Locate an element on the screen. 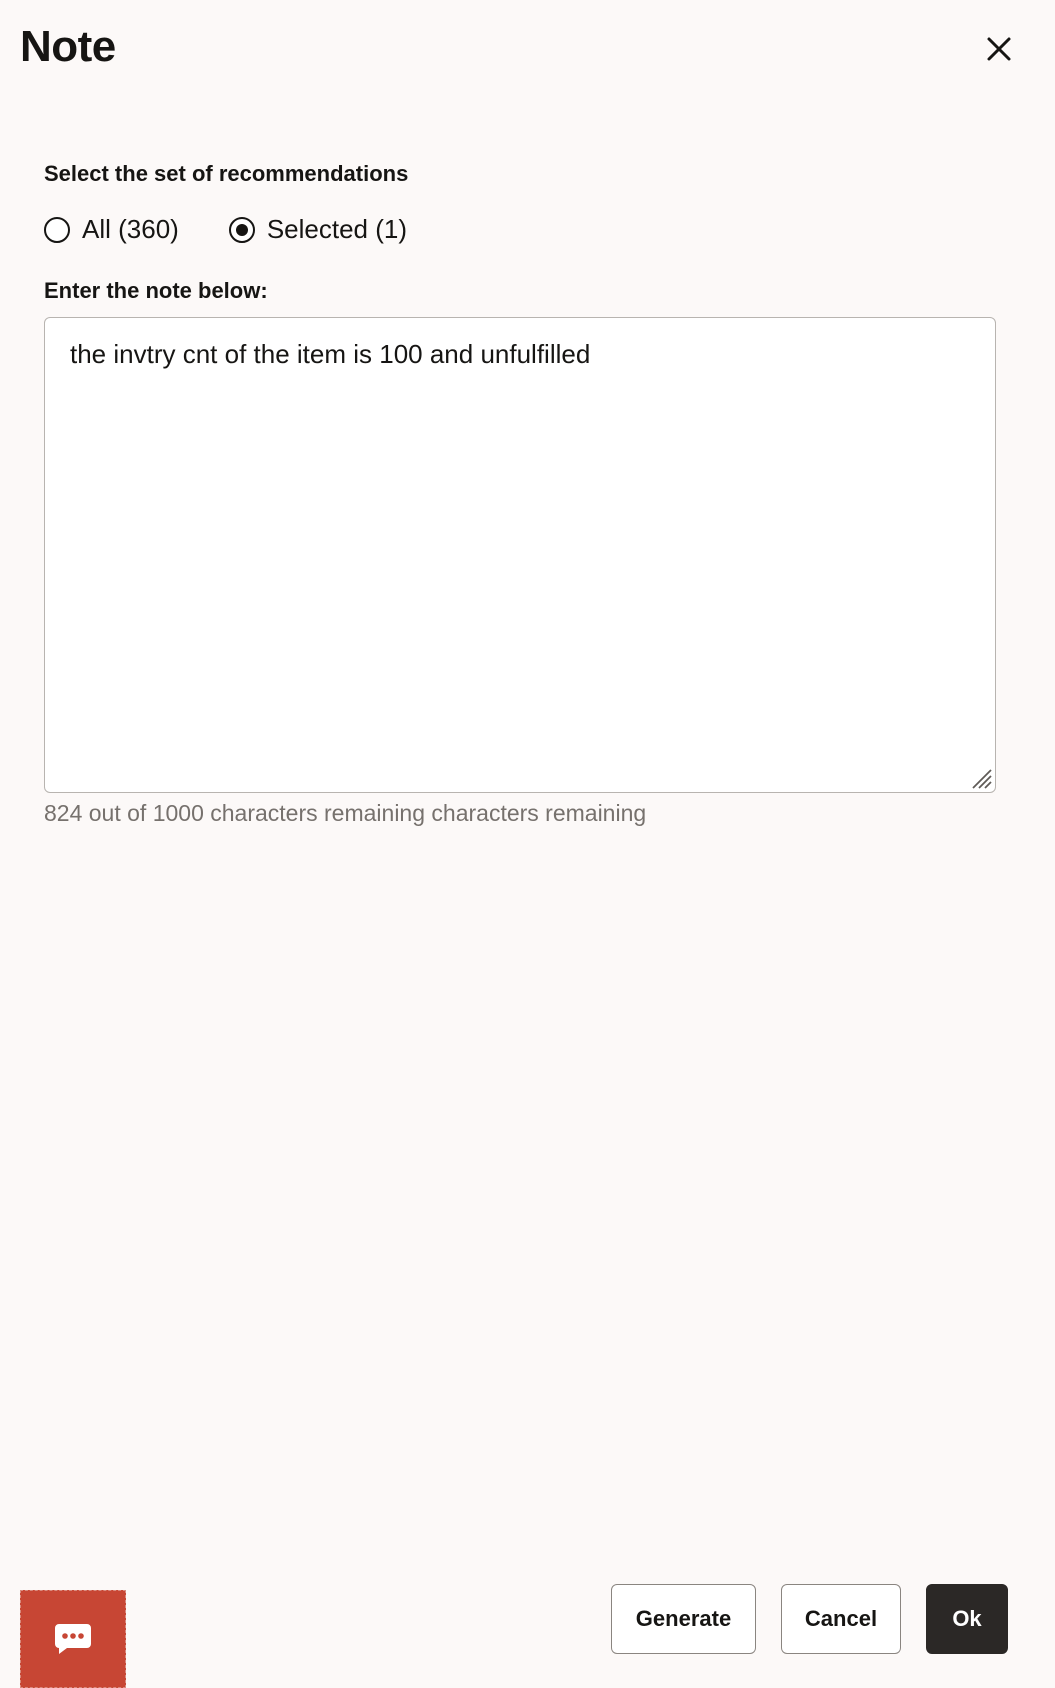 Image resolution: width=1055 pixels, height=1688 pixels. chat-bubble-icon is located at coordinates (73, 1639).